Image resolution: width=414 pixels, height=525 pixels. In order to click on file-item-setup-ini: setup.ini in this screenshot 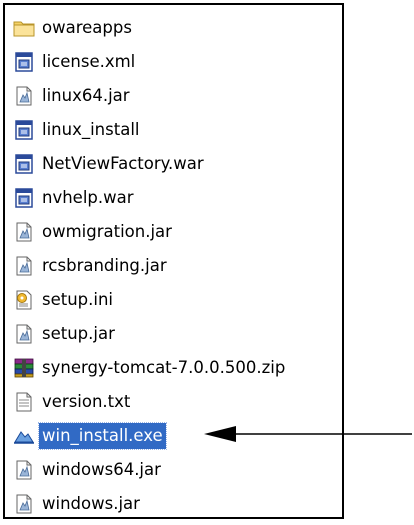, I will do `click(150, 300)`.